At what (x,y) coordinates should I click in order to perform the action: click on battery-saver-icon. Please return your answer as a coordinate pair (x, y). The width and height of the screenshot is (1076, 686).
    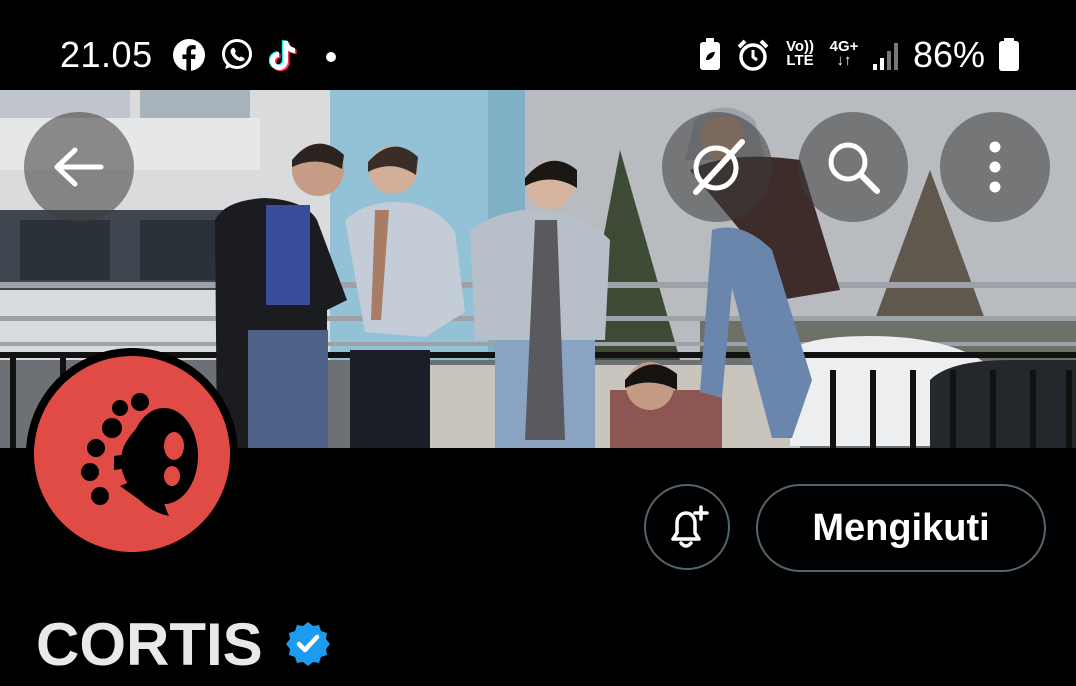
    Looking at the image, I should click on (710, 54).